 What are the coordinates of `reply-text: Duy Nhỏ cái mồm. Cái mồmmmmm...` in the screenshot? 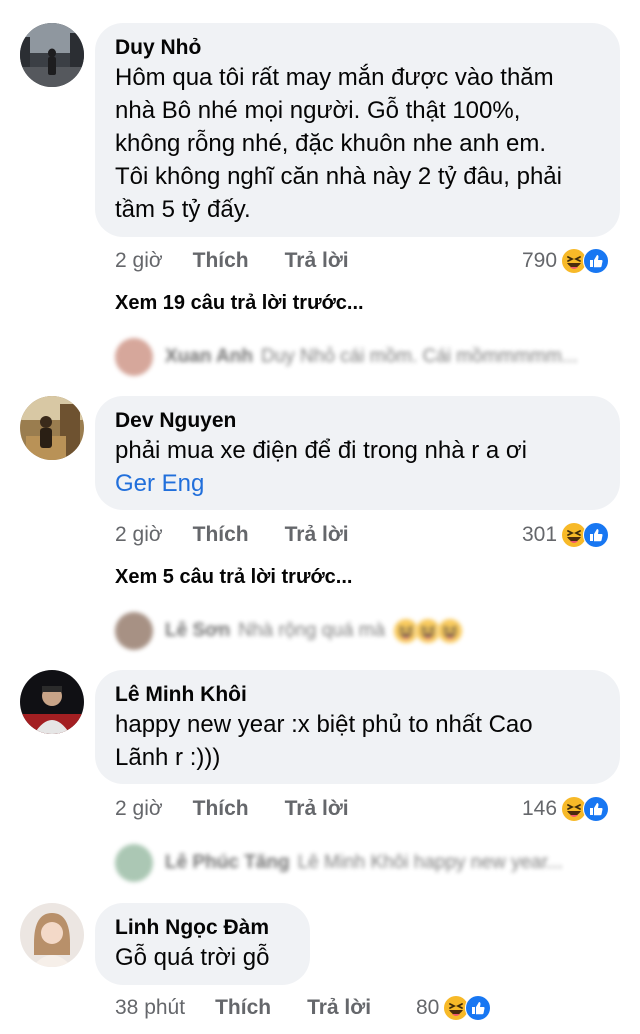 It's located at (419, 356).